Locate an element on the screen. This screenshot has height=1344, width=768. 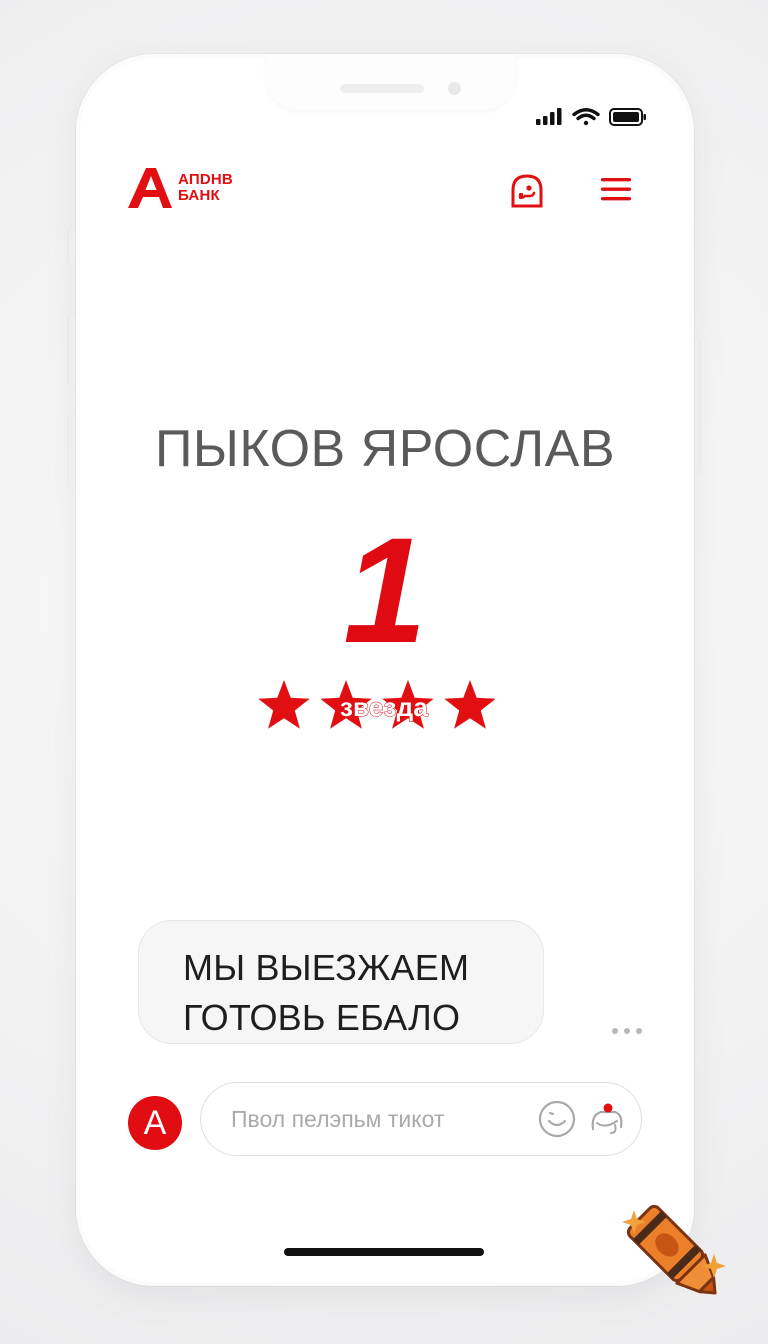
signal-bars-icon is located at coordinates (549, 116).